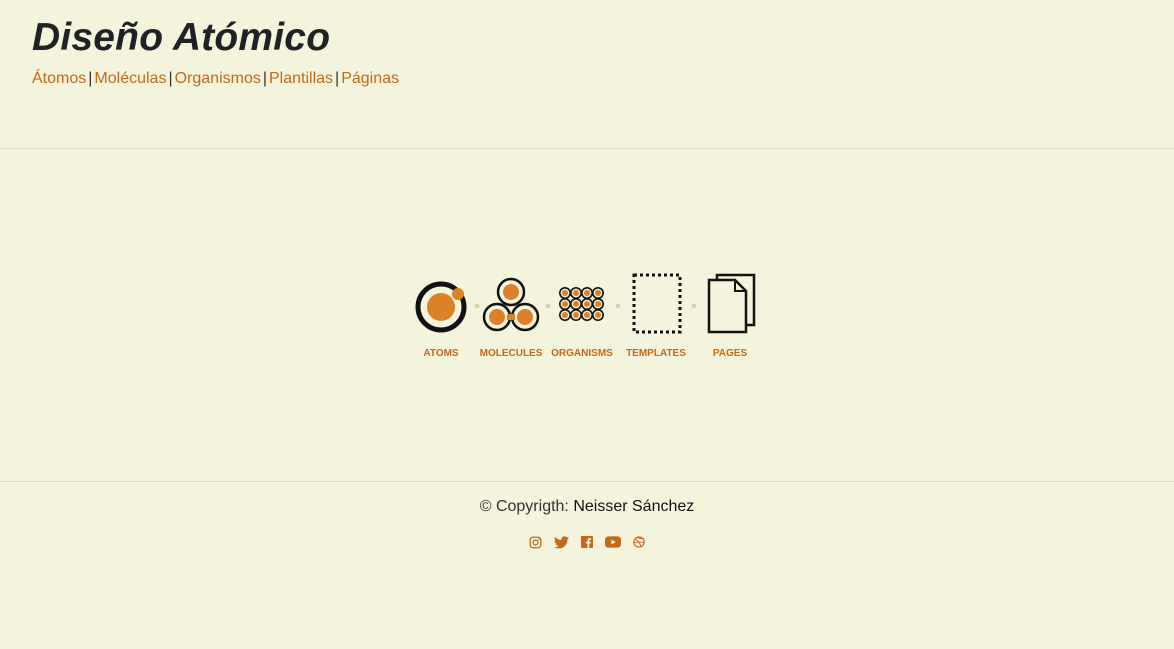  What do you see at coordinates (587, 481) in the screenshot?
I see `footer-divider` at bounding box center [587, 481].